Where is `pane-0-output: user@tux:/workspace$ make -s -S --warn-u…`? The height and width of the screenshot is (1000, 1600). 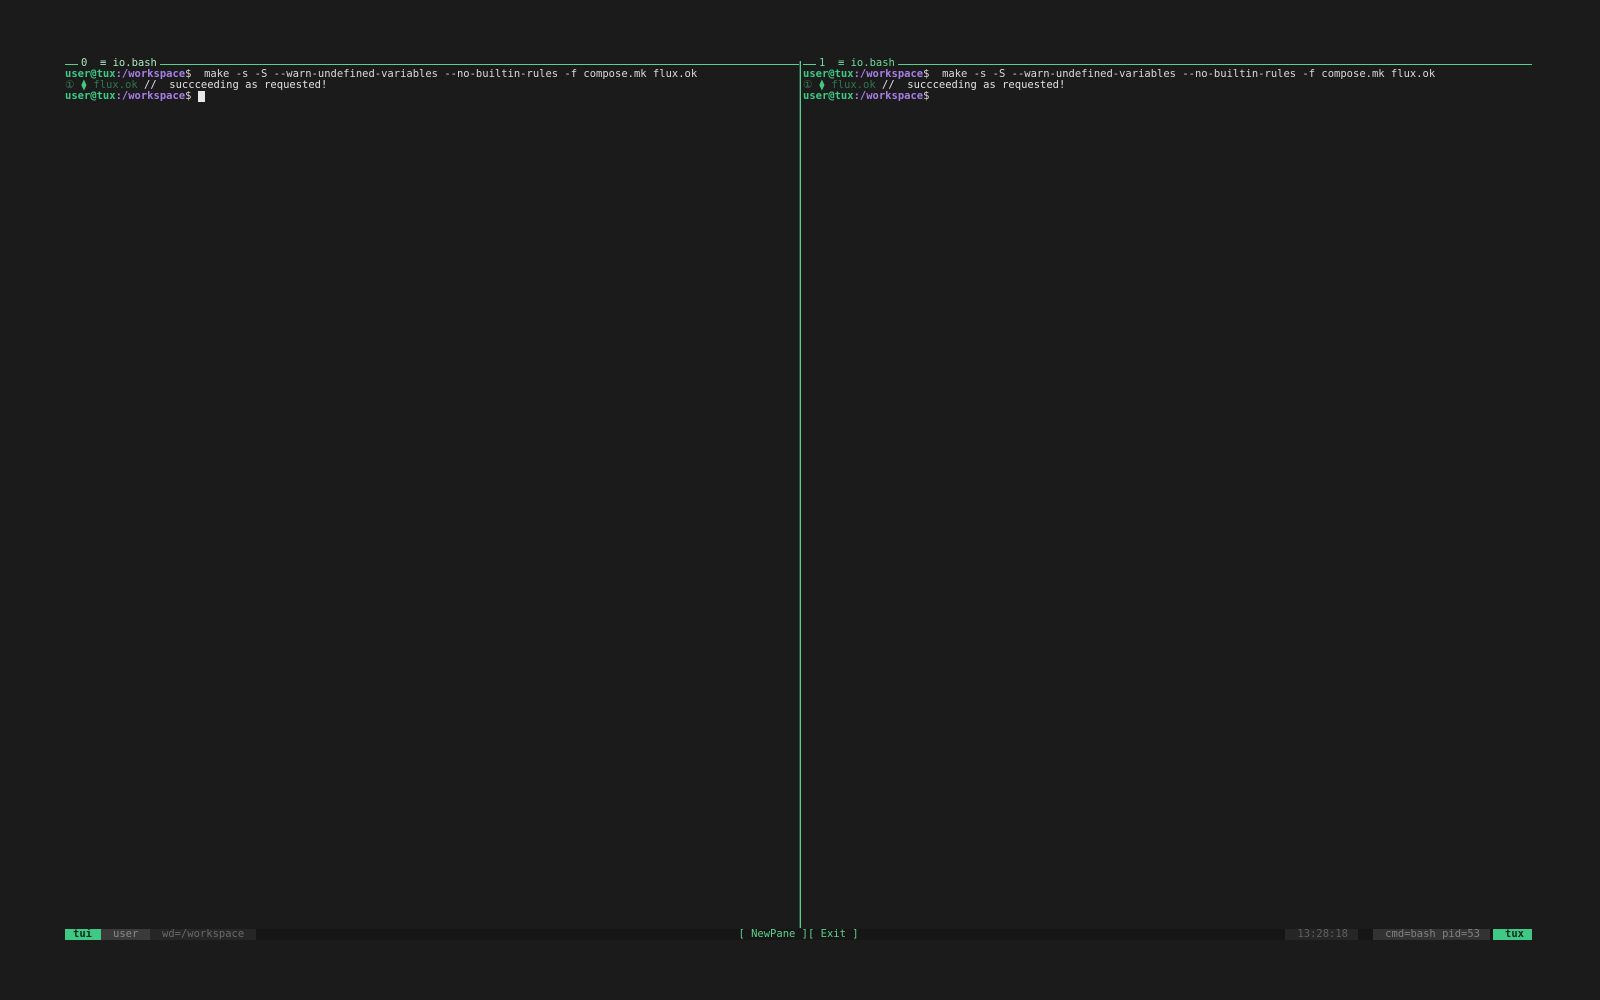 pane-0-output: user@tux:/workspace$ make -s -S --warn-u… is located at coordinates (432, 85).